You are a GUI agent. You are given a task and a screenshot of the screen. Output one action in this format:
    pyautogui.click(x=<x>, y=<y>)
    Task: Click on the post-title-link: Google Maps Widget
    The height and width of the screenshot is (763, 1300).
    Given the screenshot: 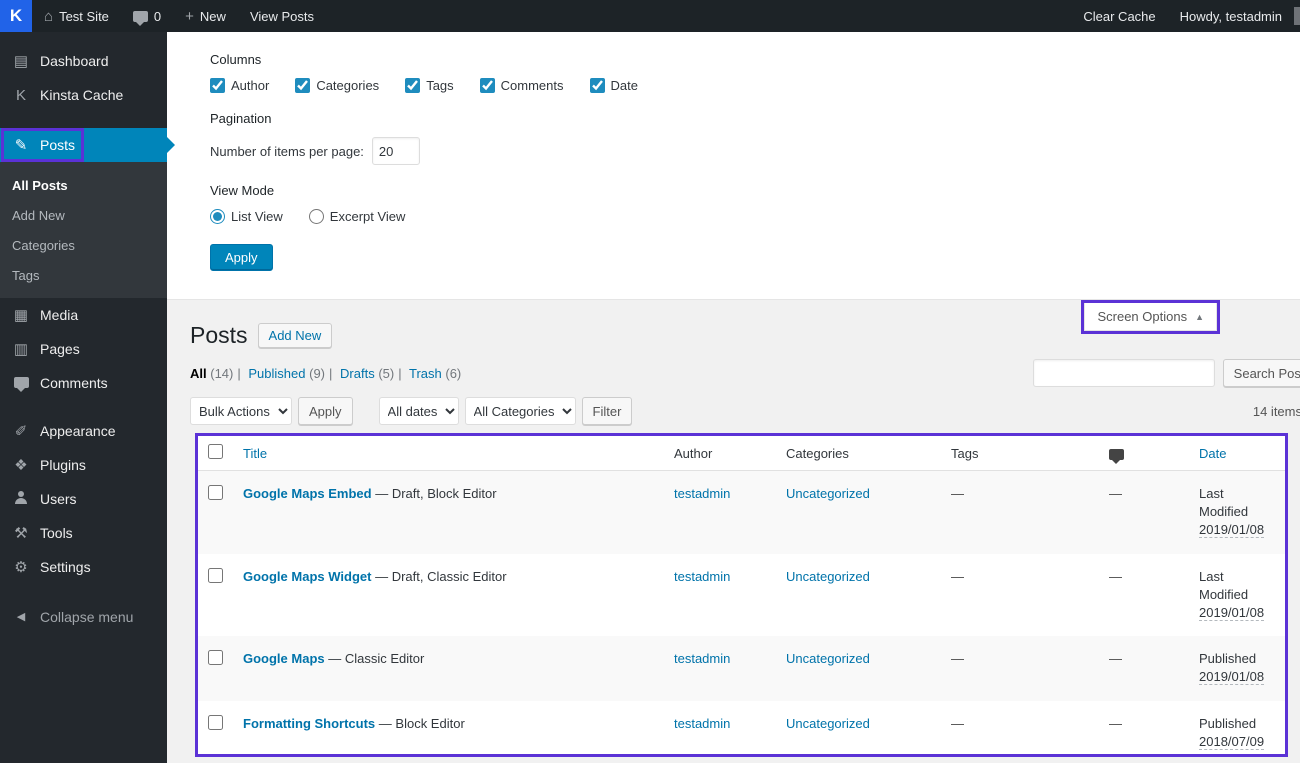 What is the action you would take?
    pyautogui.click(x=307, y=576)
    